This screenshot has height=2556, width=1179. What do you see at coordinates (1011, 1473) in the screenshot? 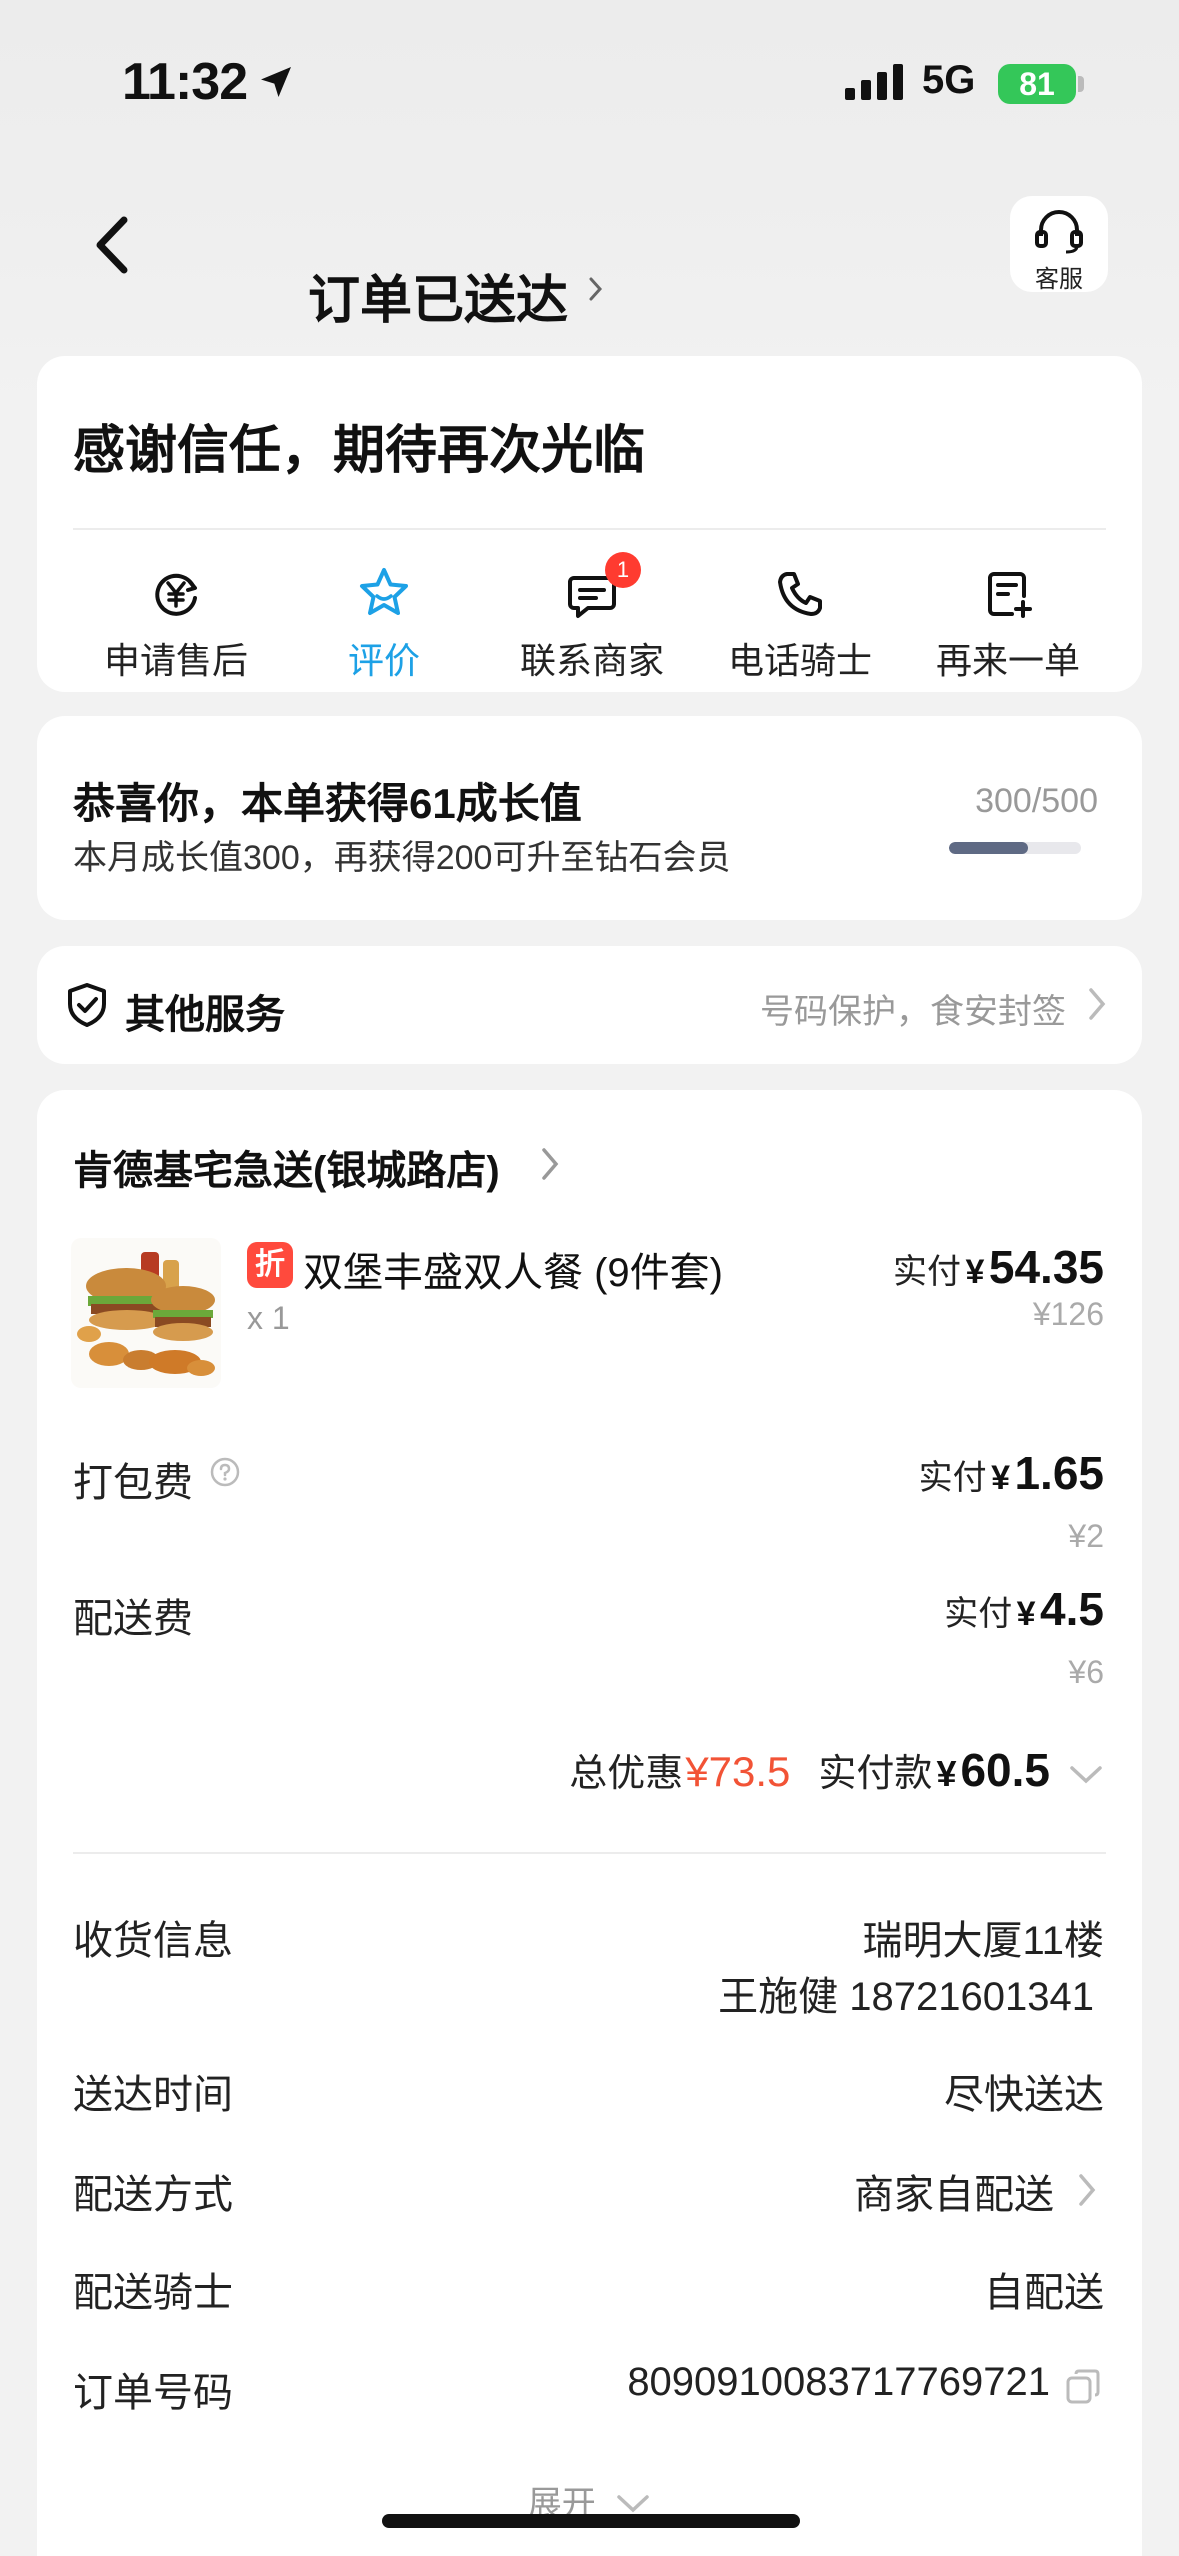
I see `packing-fee-paid: 实付 ¥ 1.65` at bounding box center [1011, 1473].